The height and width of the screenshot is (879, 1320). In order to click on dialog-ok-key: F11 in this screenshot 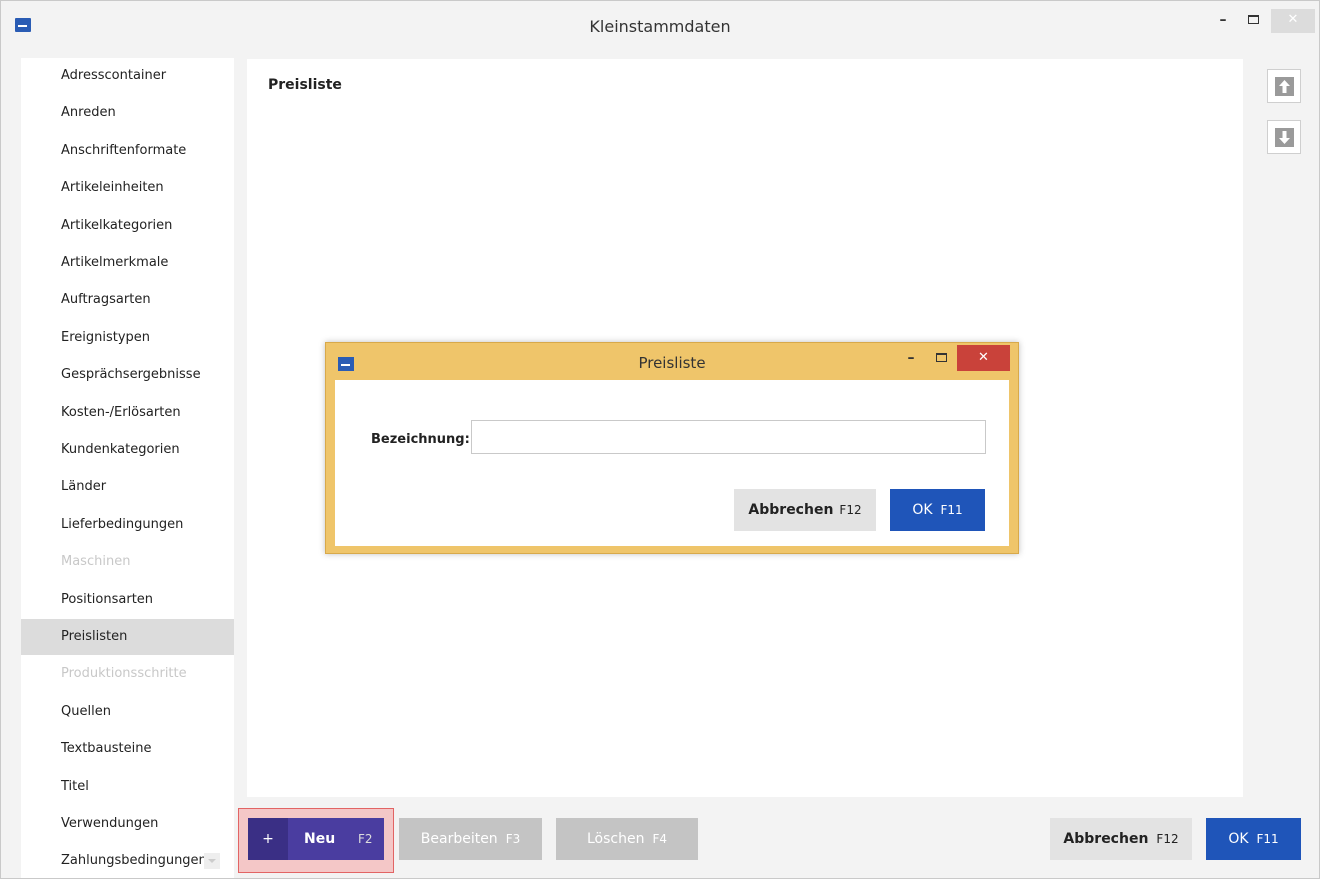, I will do `click(951, 510)`.